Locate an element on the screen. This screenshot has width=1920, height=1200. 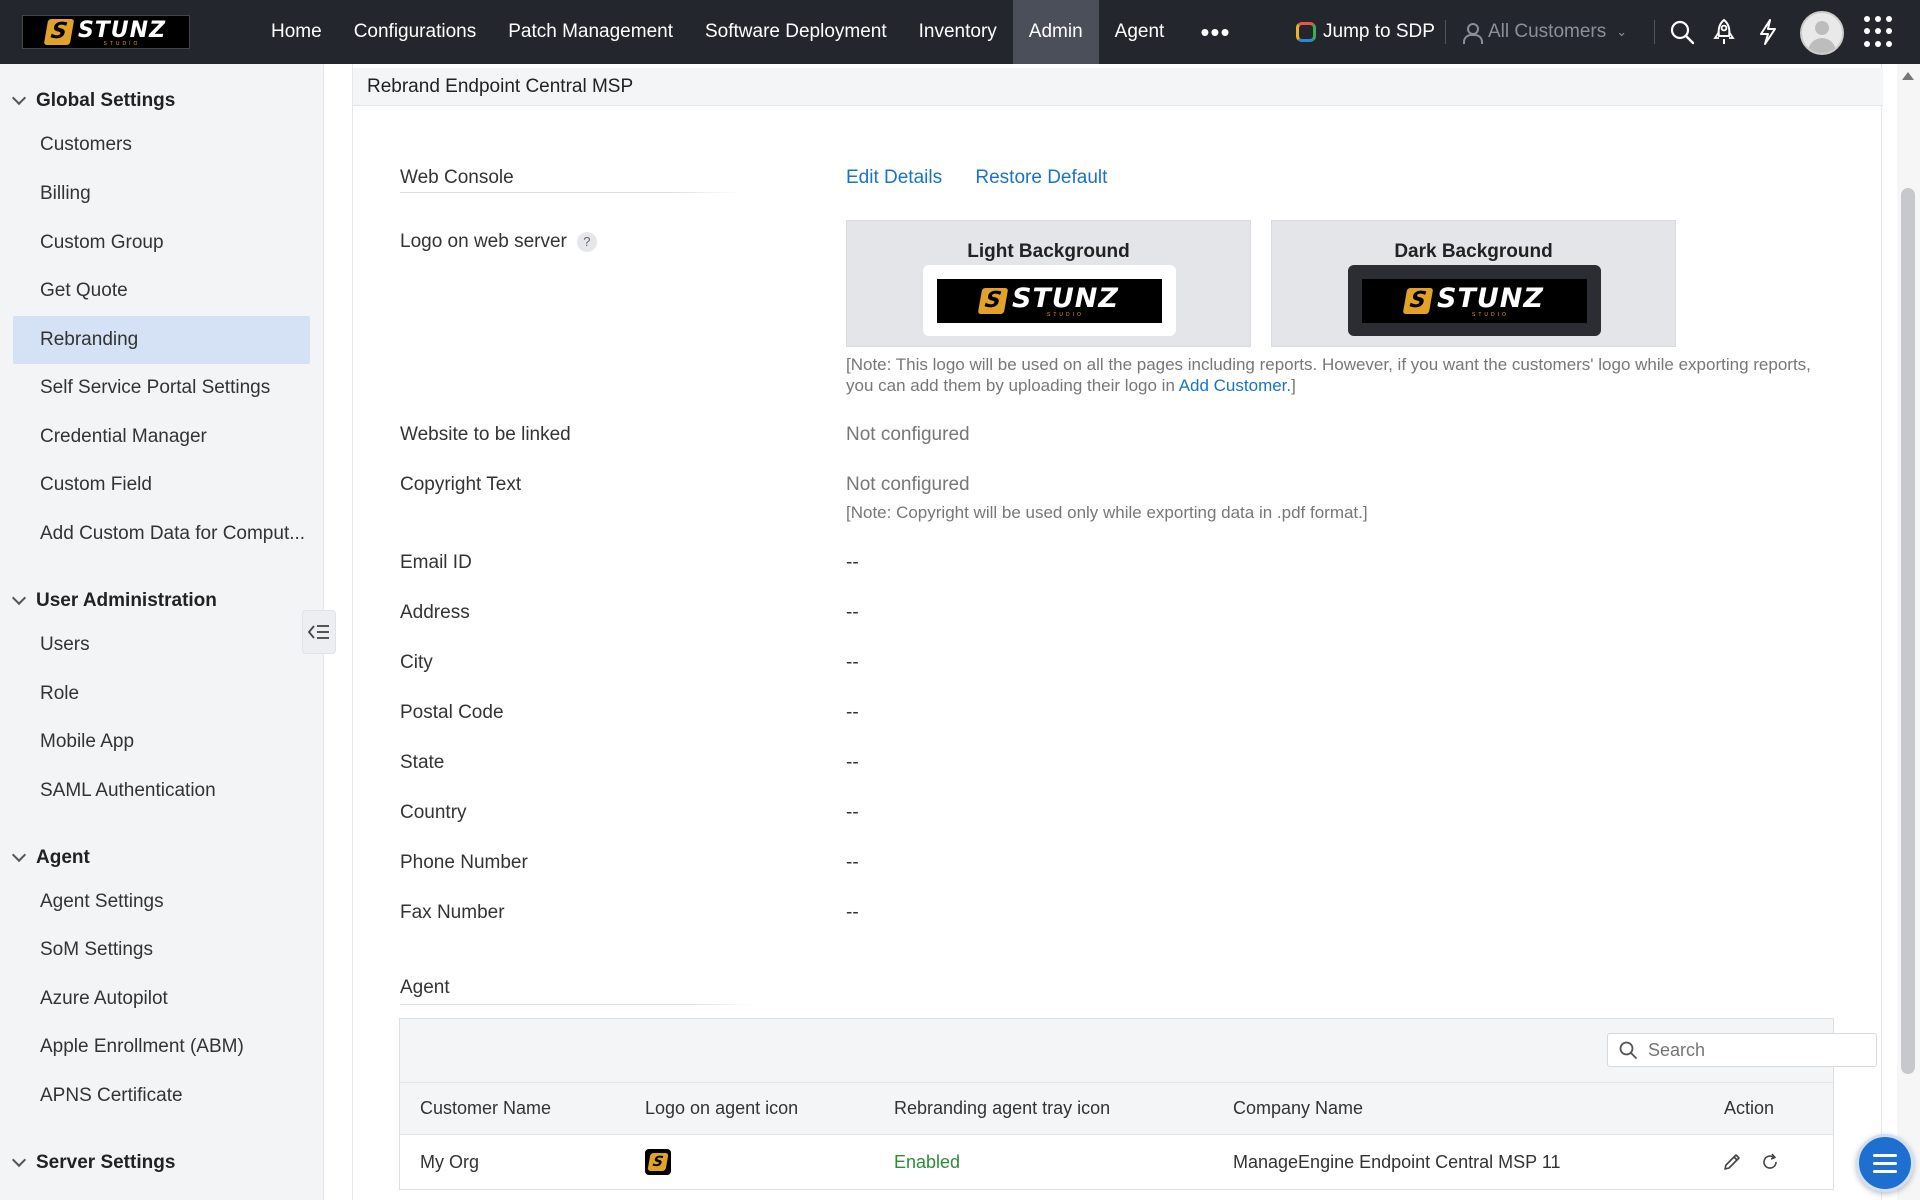
copyright-text-label: Copyright Text is located at coordinates (461, 484).